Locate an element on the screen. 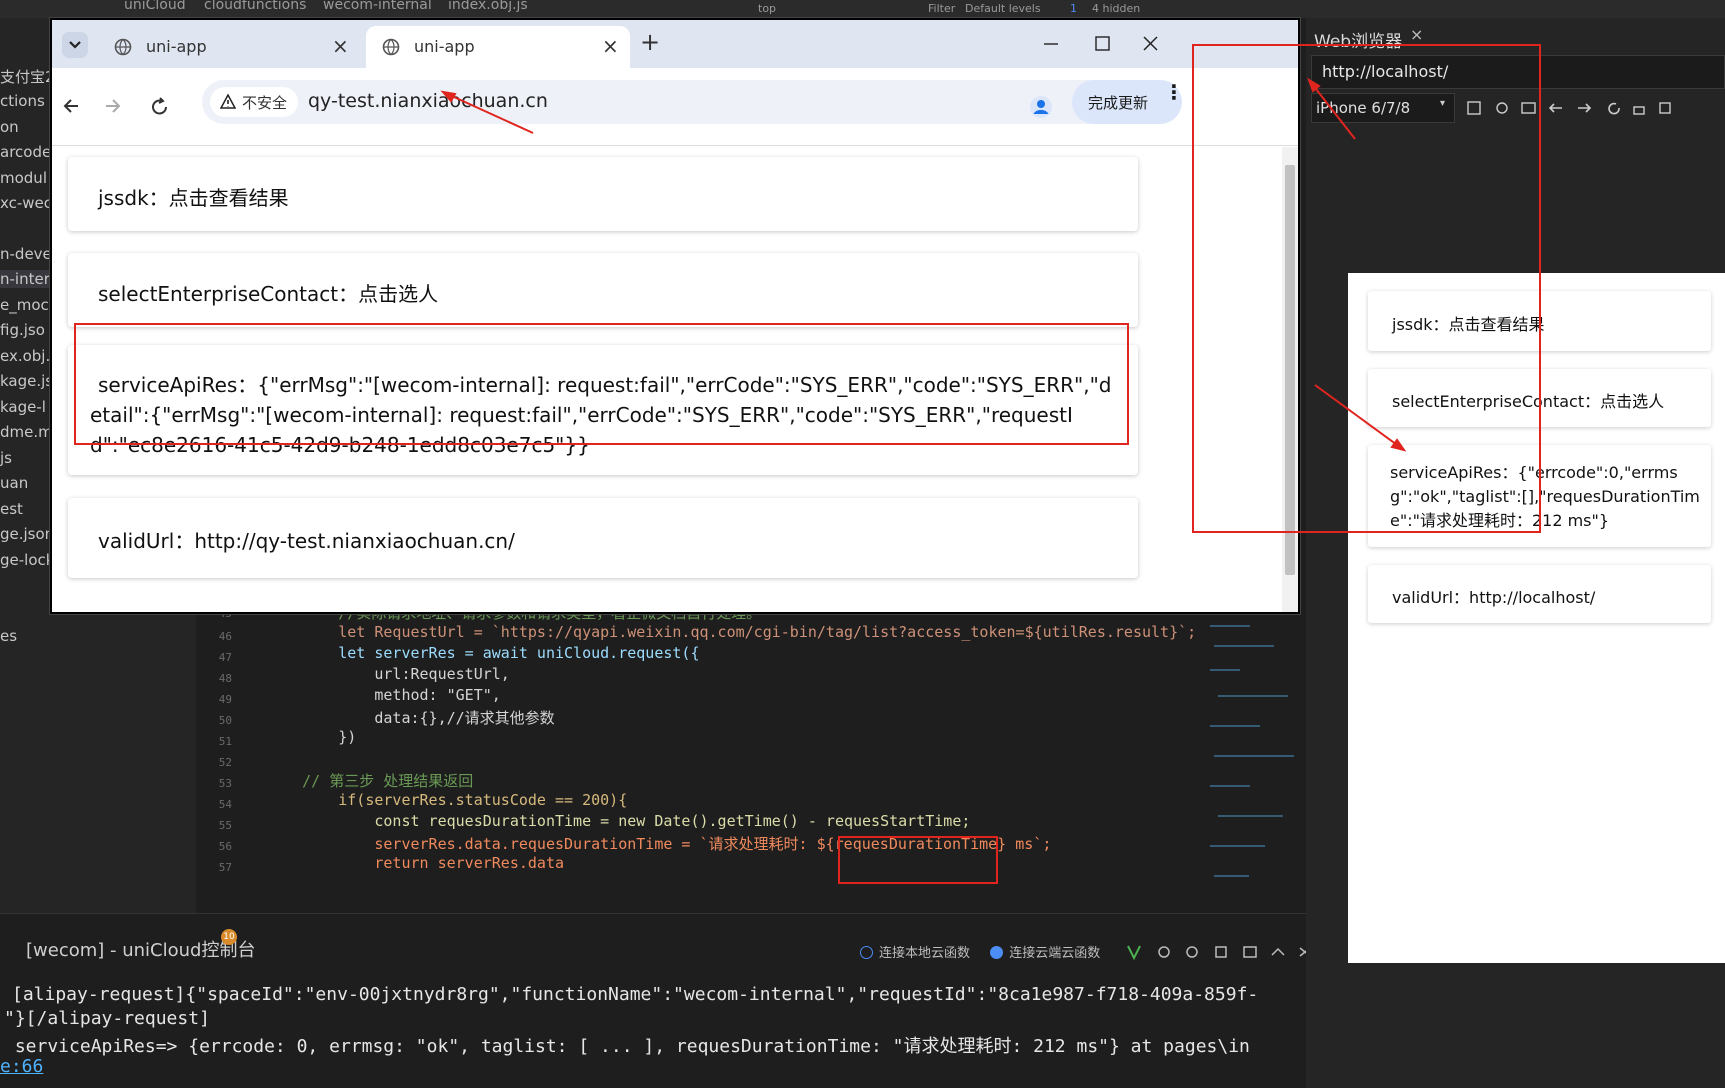 This screenshot has width=1725, height=1088. radio-local-label: 连接本地云函数 is located at coordinates (924, 953).